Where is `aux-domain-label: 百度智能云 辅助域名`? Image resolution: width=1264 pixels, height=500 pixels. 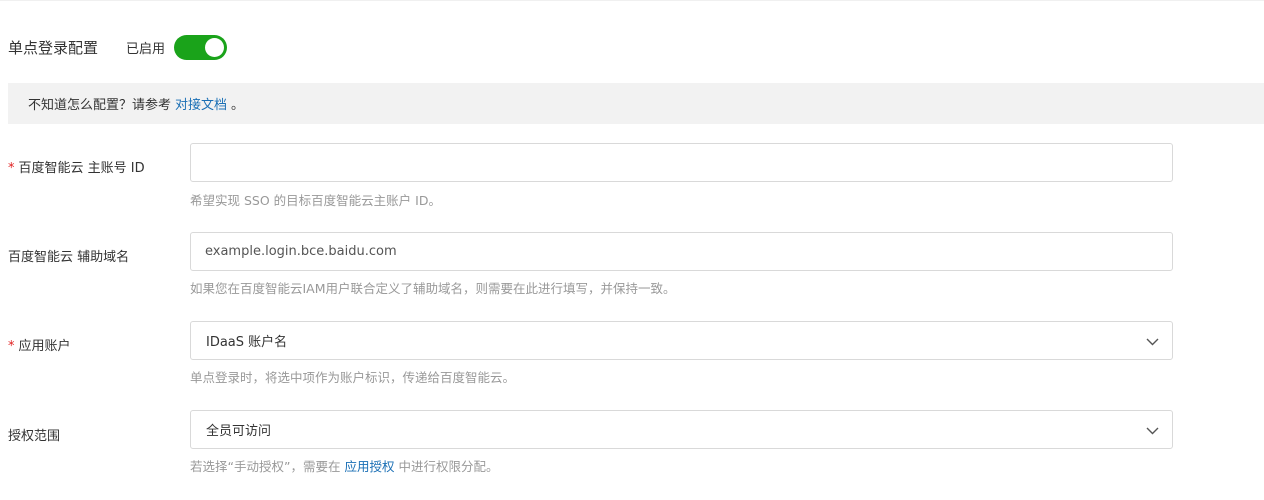
aux-domain-label: 百度智能云 辅助域名 is located at coordinates (69, 257).